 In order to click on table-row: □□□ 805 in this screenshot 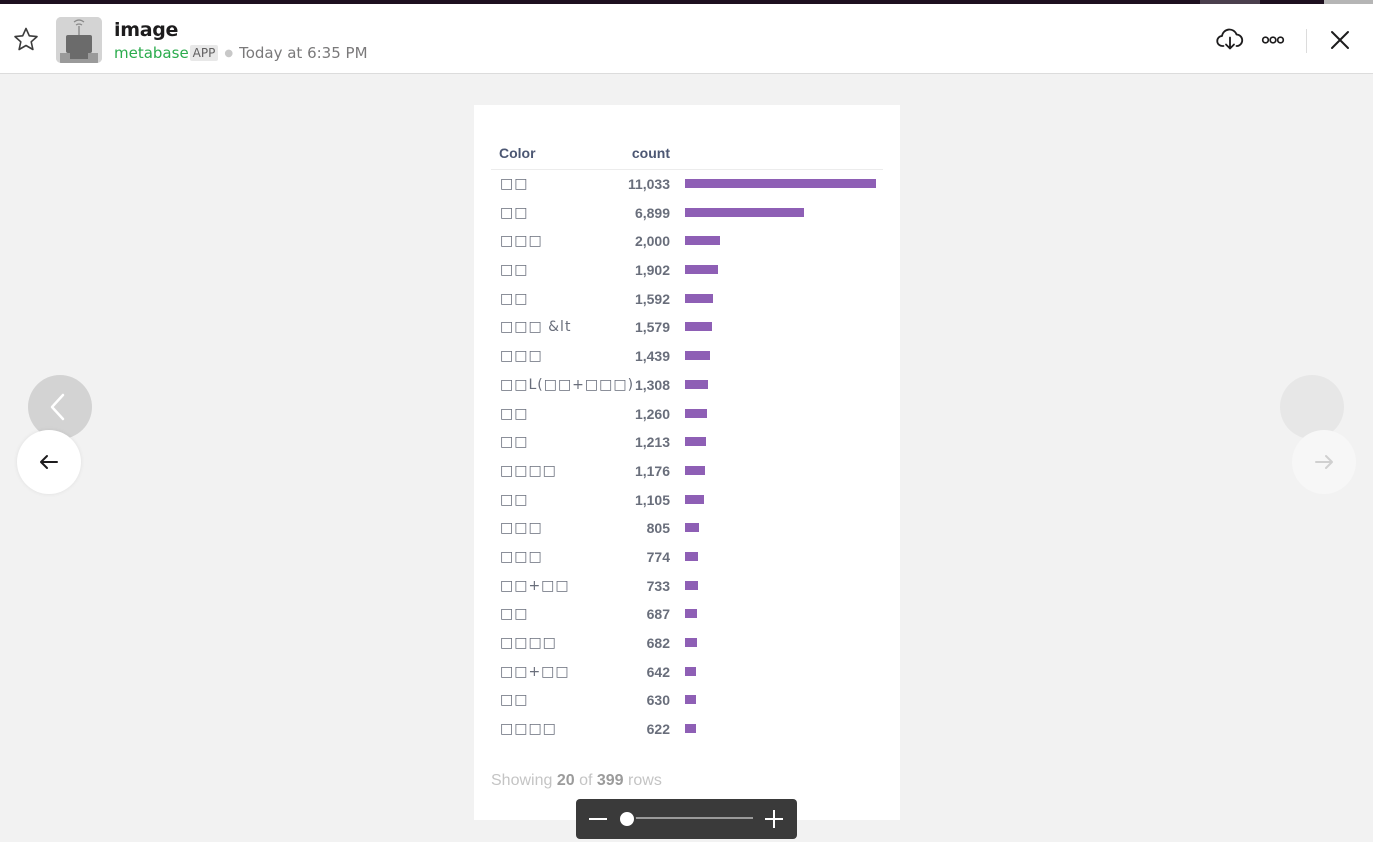, I will do `click(687, 528)`.